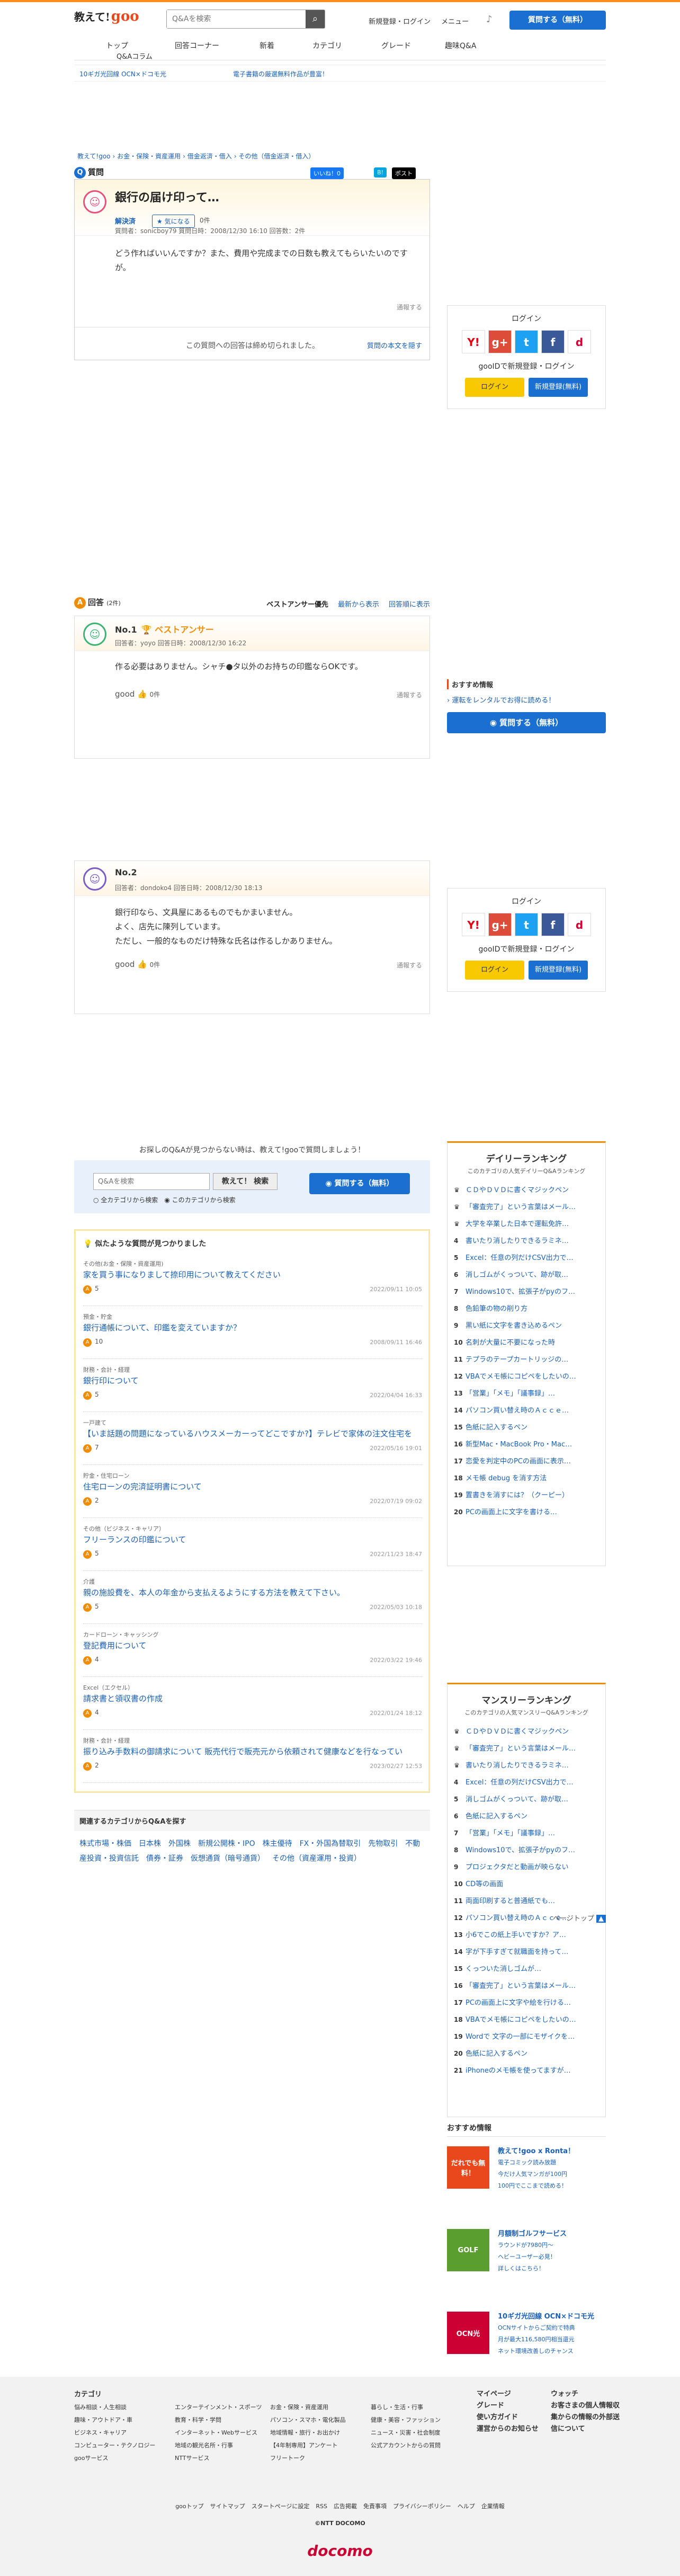 The image size is (680, 2576). Describe the element at coordinates (532, 2233) in the screenshot. I see `info-headline: 月額制ゴルフサービス` at that location.